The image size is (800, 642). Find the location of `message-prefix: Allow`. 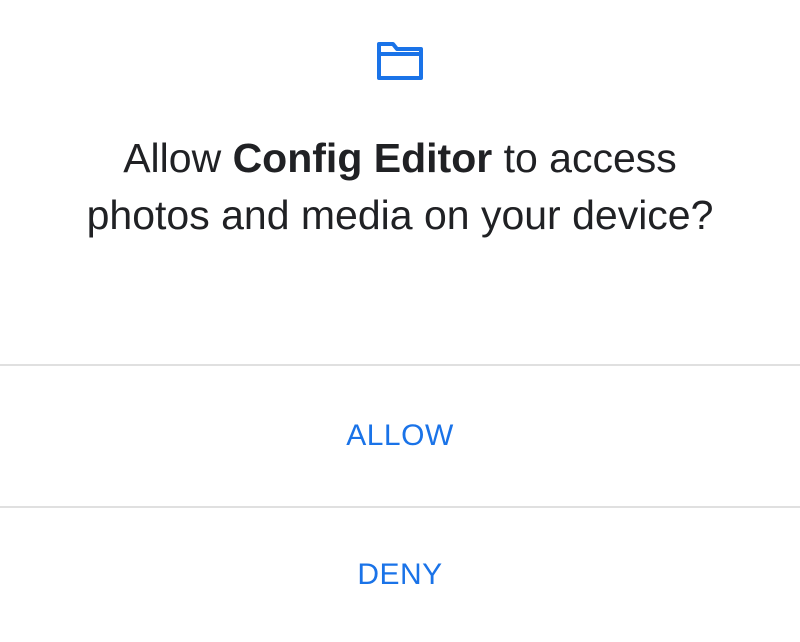

message-prefix: Allow is located at coordinates (178, 158).